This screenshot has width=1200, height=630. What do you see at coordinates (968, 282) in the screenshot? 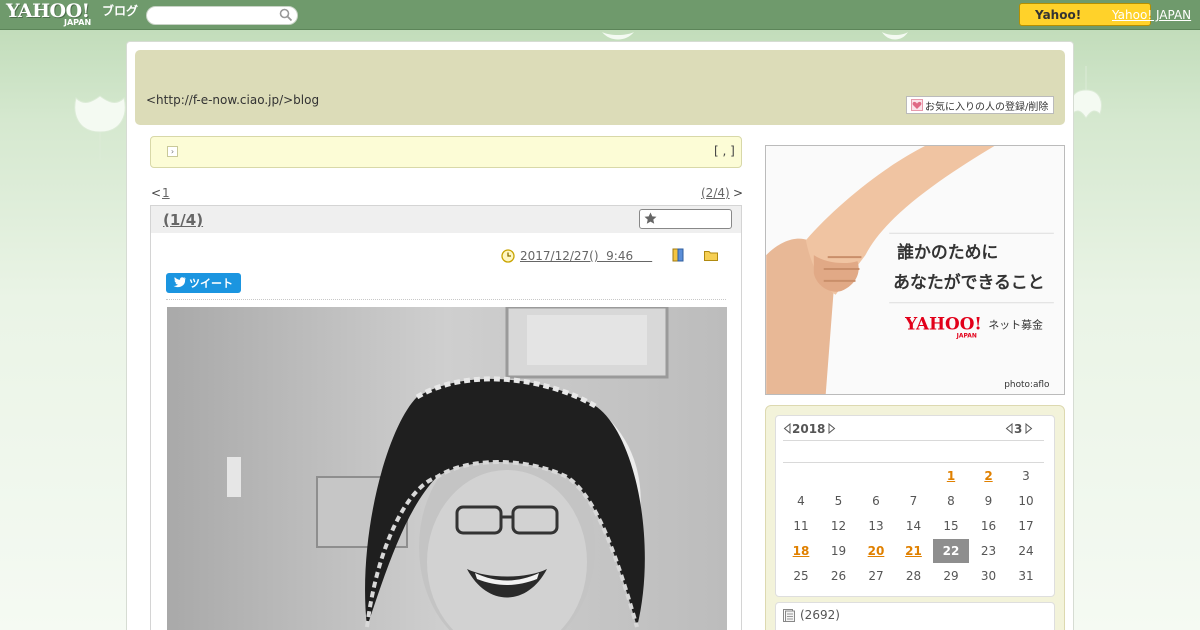
I see `banner-line2: あなたができること` at bounding box center [968, 282].